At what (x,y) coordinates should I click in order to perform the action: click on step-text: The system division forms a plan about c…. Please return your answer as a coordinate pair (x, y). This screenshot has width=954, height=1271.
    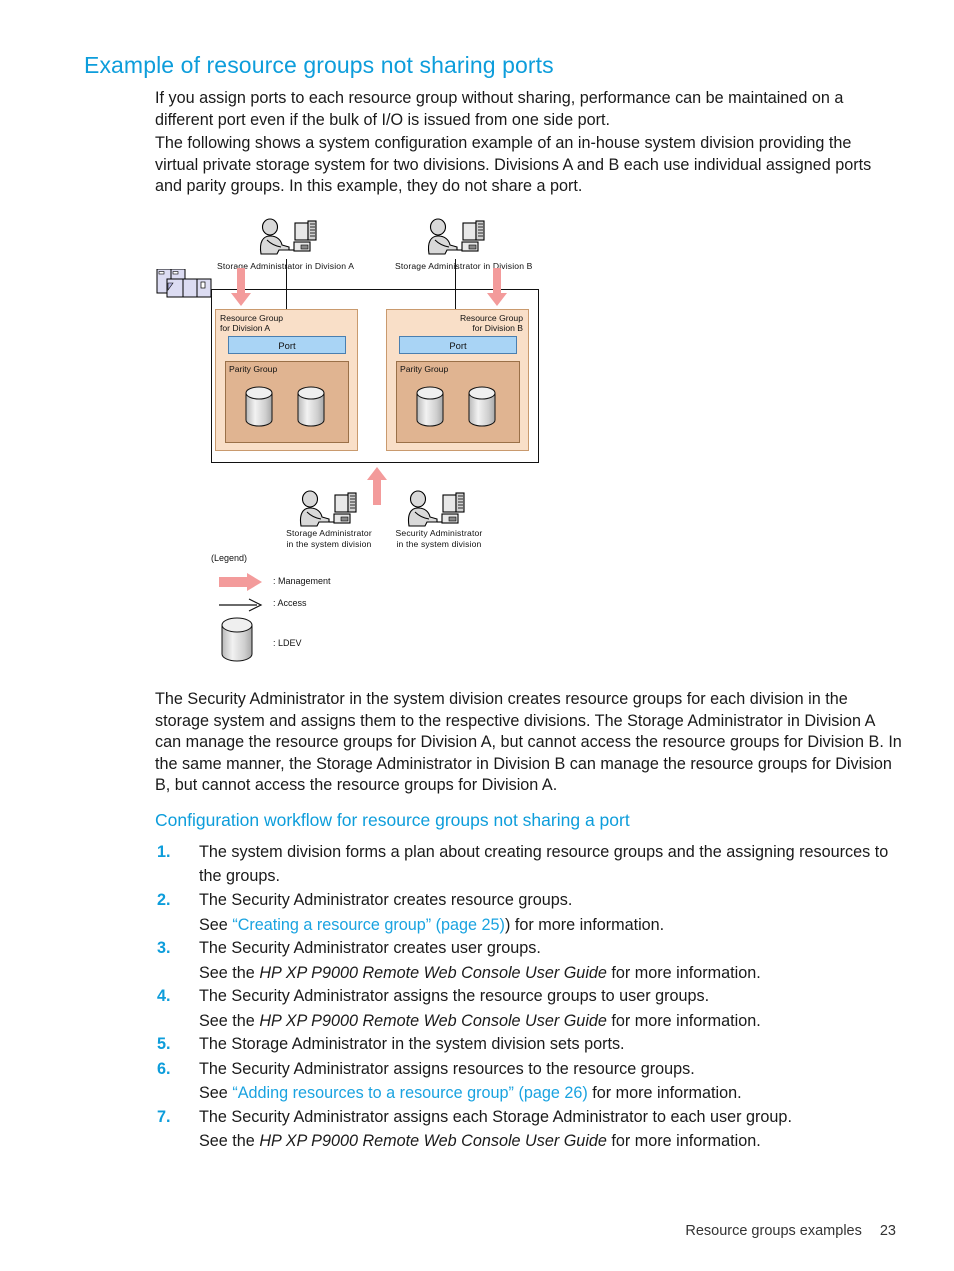
    Looking at the image, I should click on (544, 864).